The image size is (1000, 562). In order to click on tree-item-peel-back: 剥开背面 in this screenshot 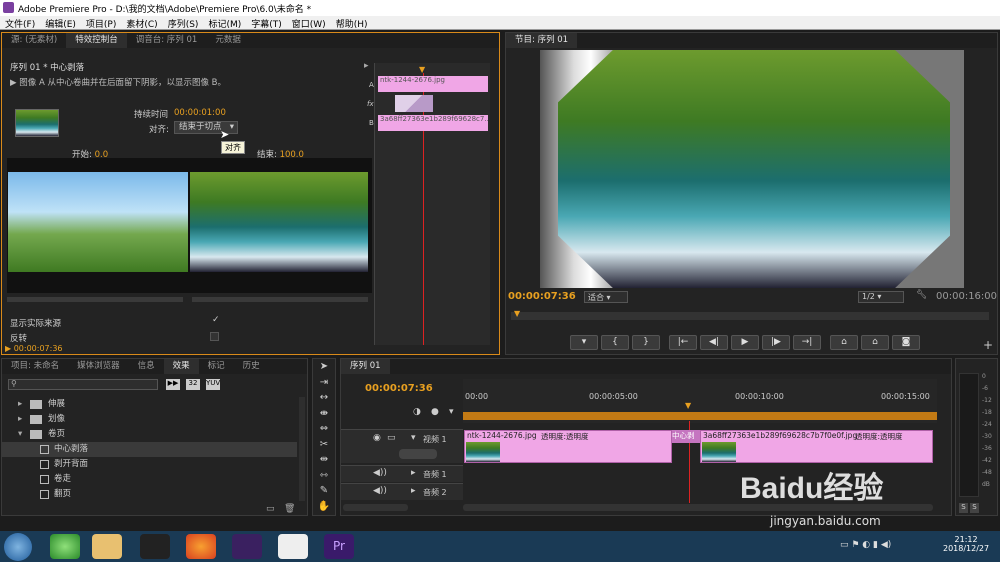, I will do `click(149, 464)`.